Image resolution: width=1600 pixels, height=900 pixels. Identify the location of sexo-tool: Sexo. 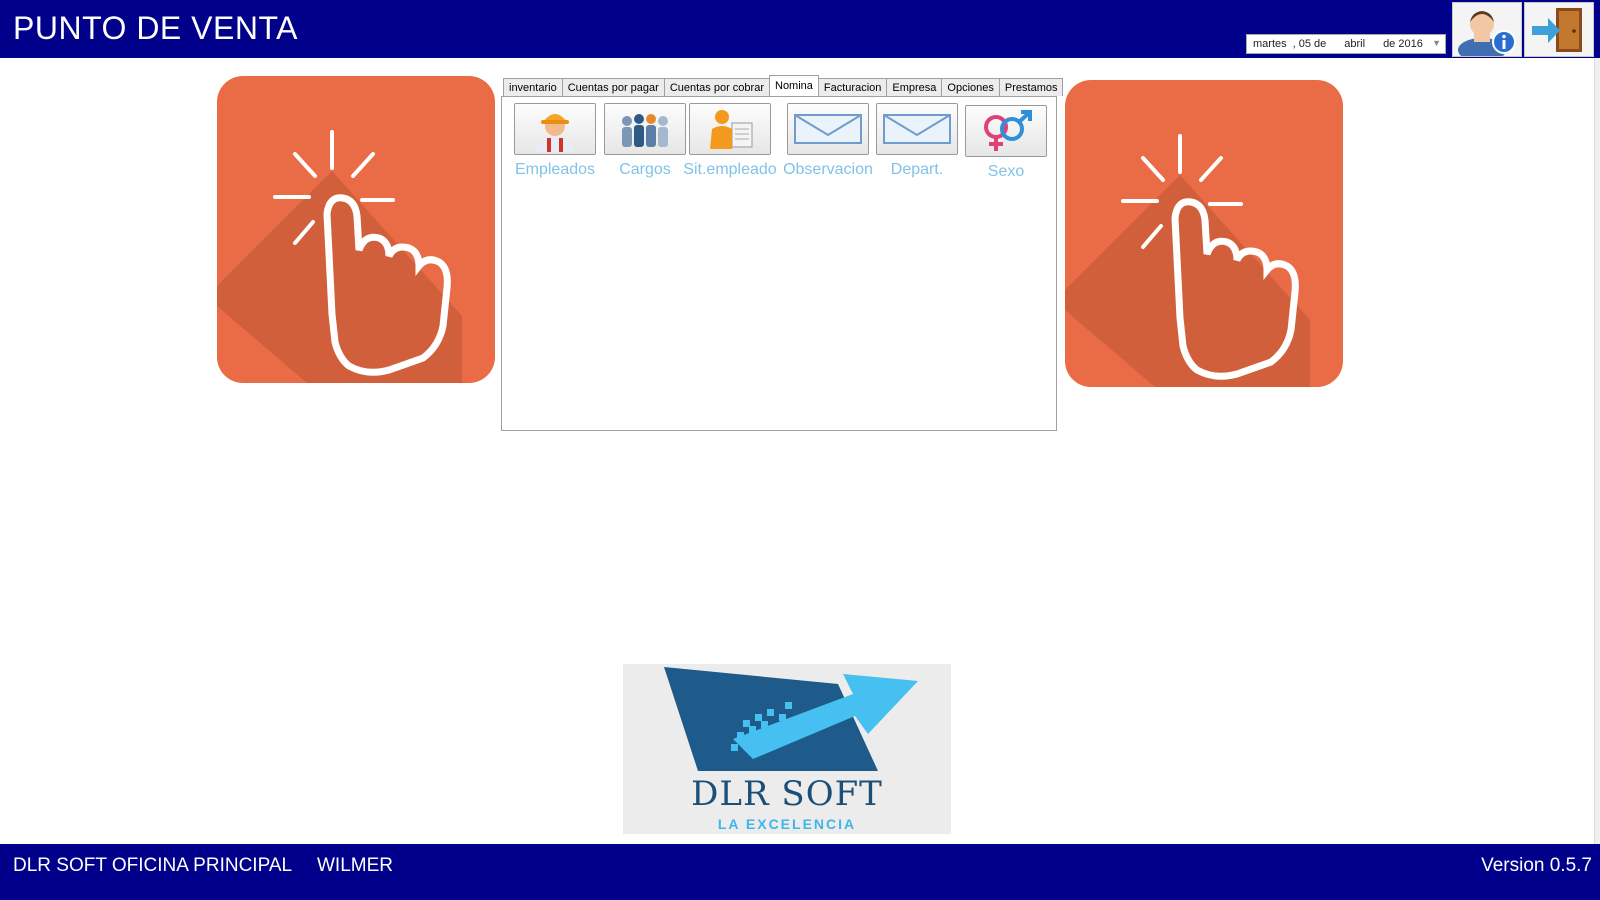
(1006, 143).